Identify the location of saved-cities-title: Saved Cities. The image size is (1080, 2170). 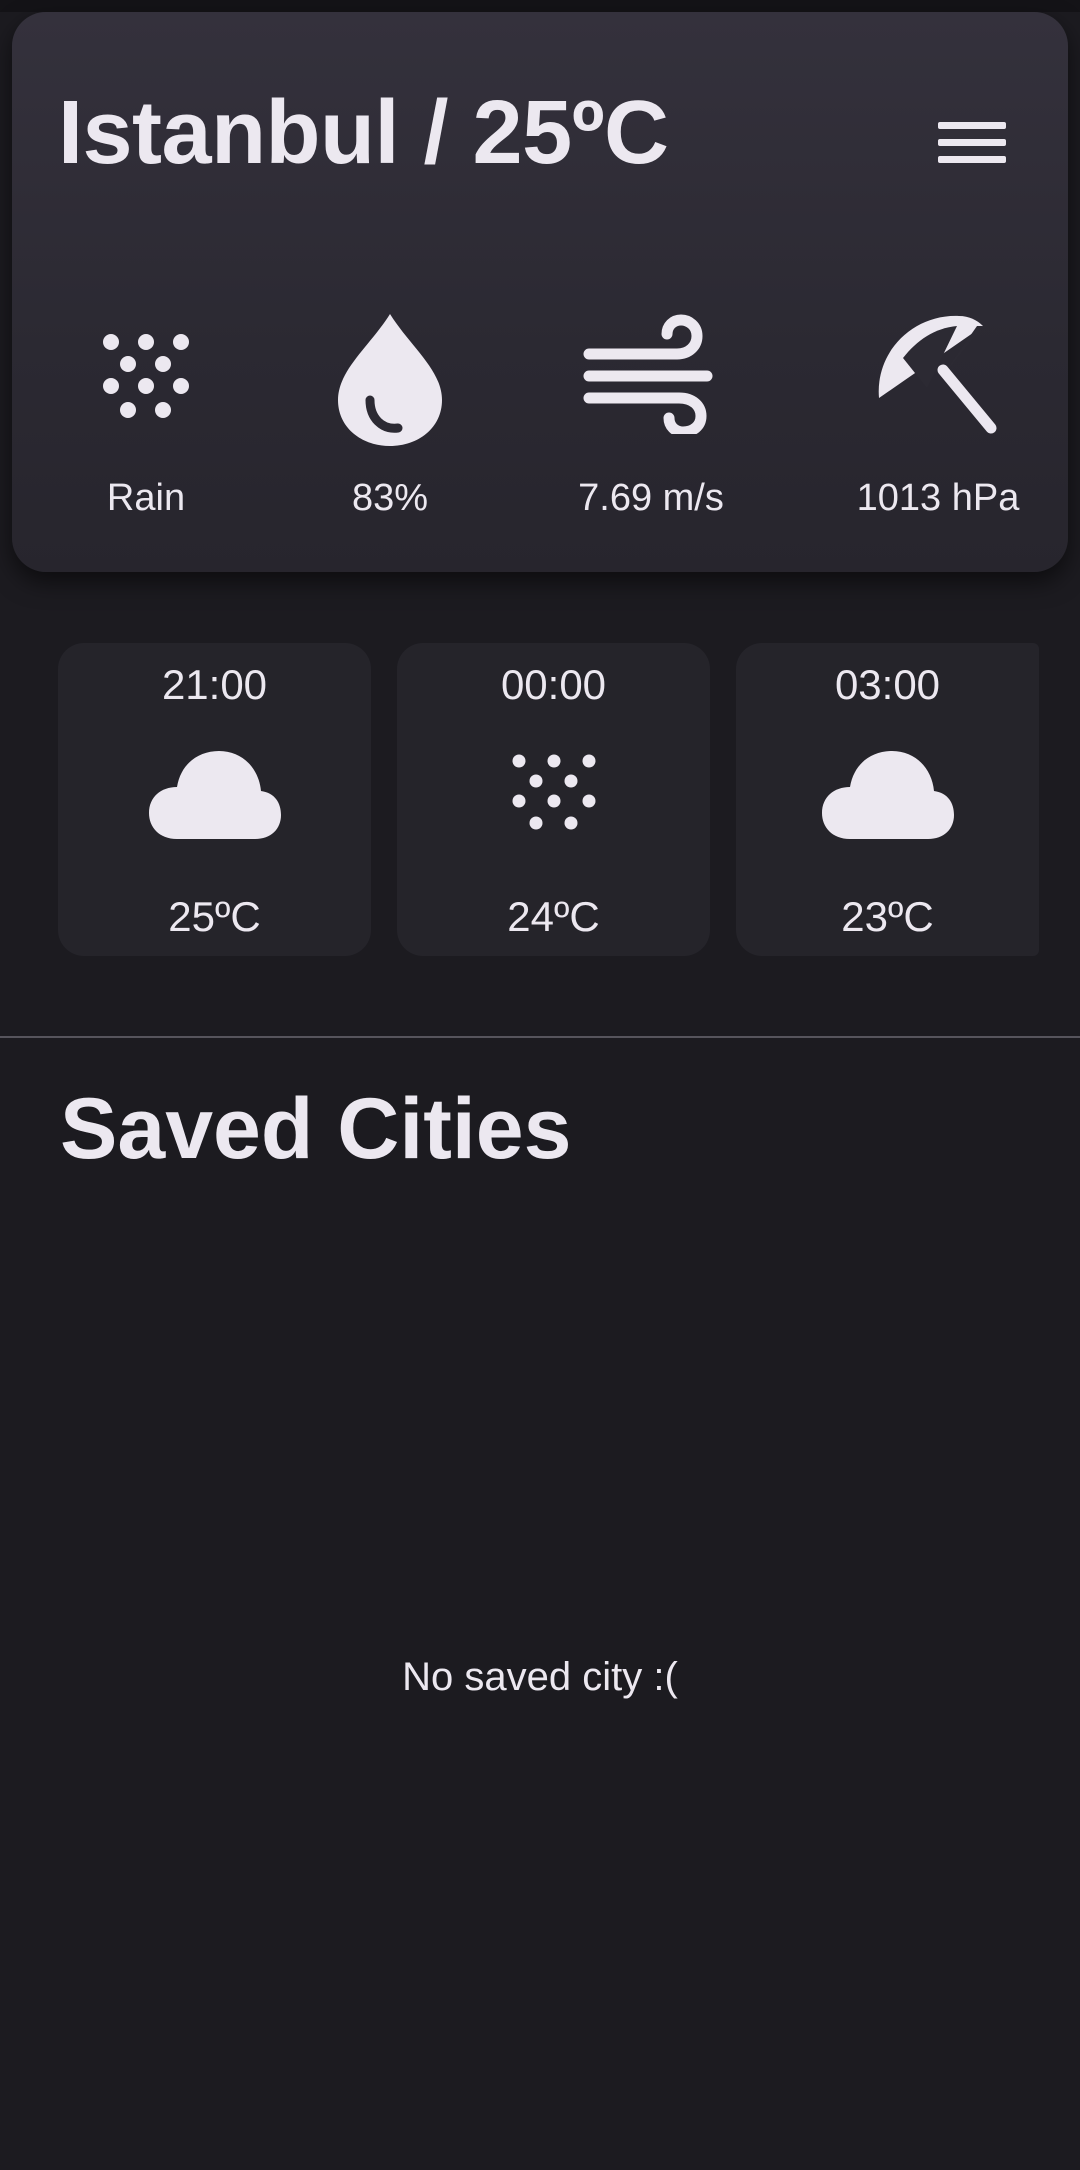
(316, 1129).